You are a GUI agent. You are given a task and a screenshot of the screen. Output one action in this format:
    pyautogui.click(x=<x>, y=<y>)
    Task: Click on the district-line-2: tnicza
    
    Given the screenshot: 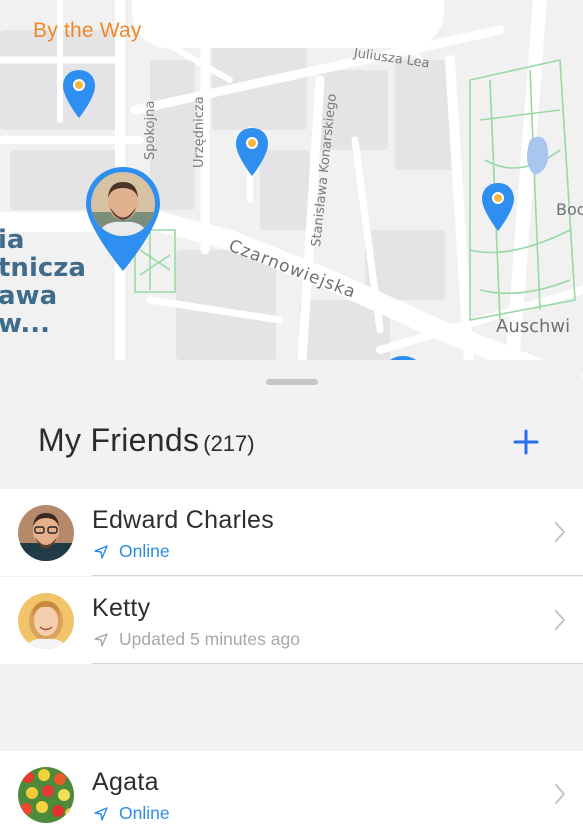 What is the action you would take?
    pyautogui.click(x=43, y=268)
    